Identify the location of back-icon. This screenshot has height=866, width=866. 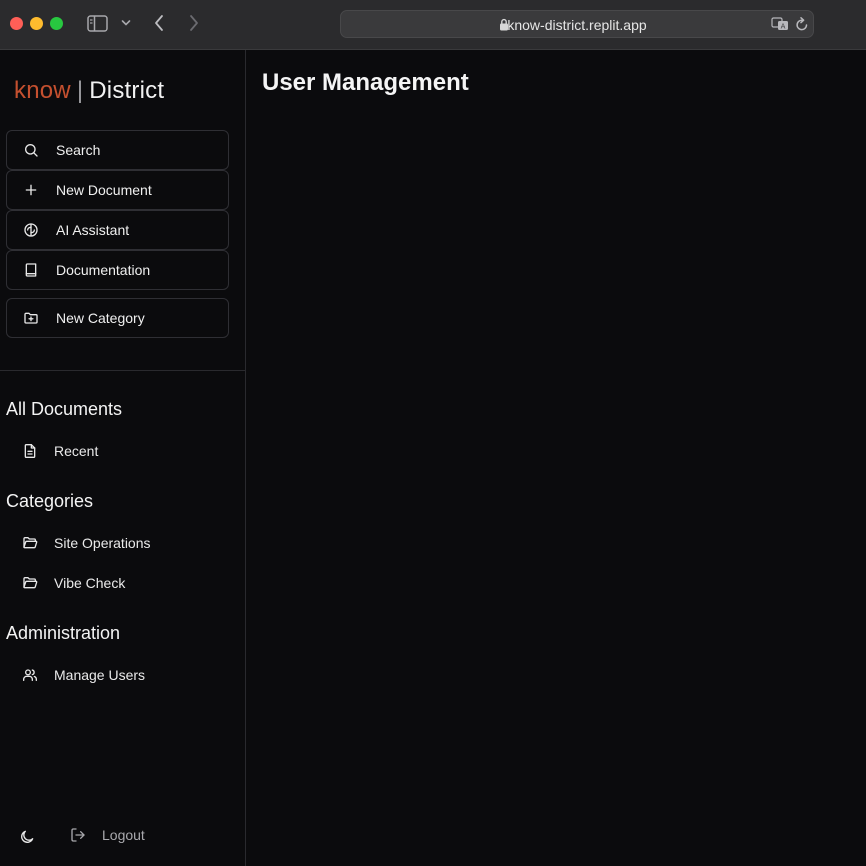
(159, 23).